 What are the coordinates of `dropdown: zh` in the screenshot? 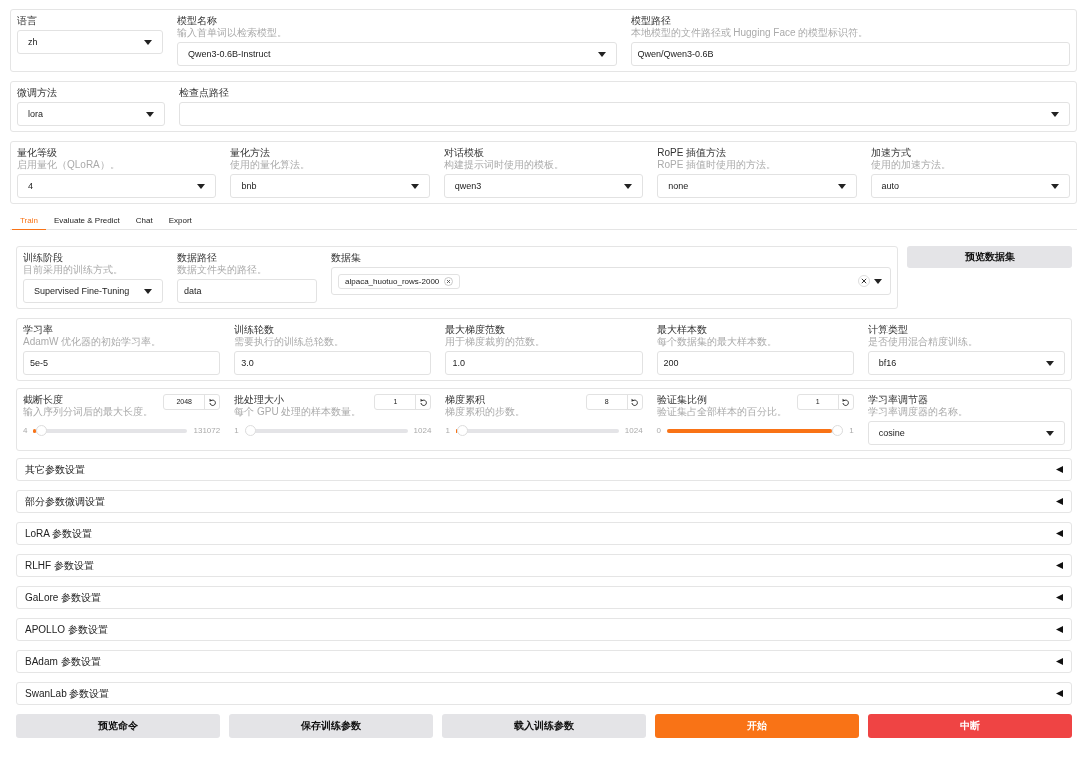 It's located at (90, 42).